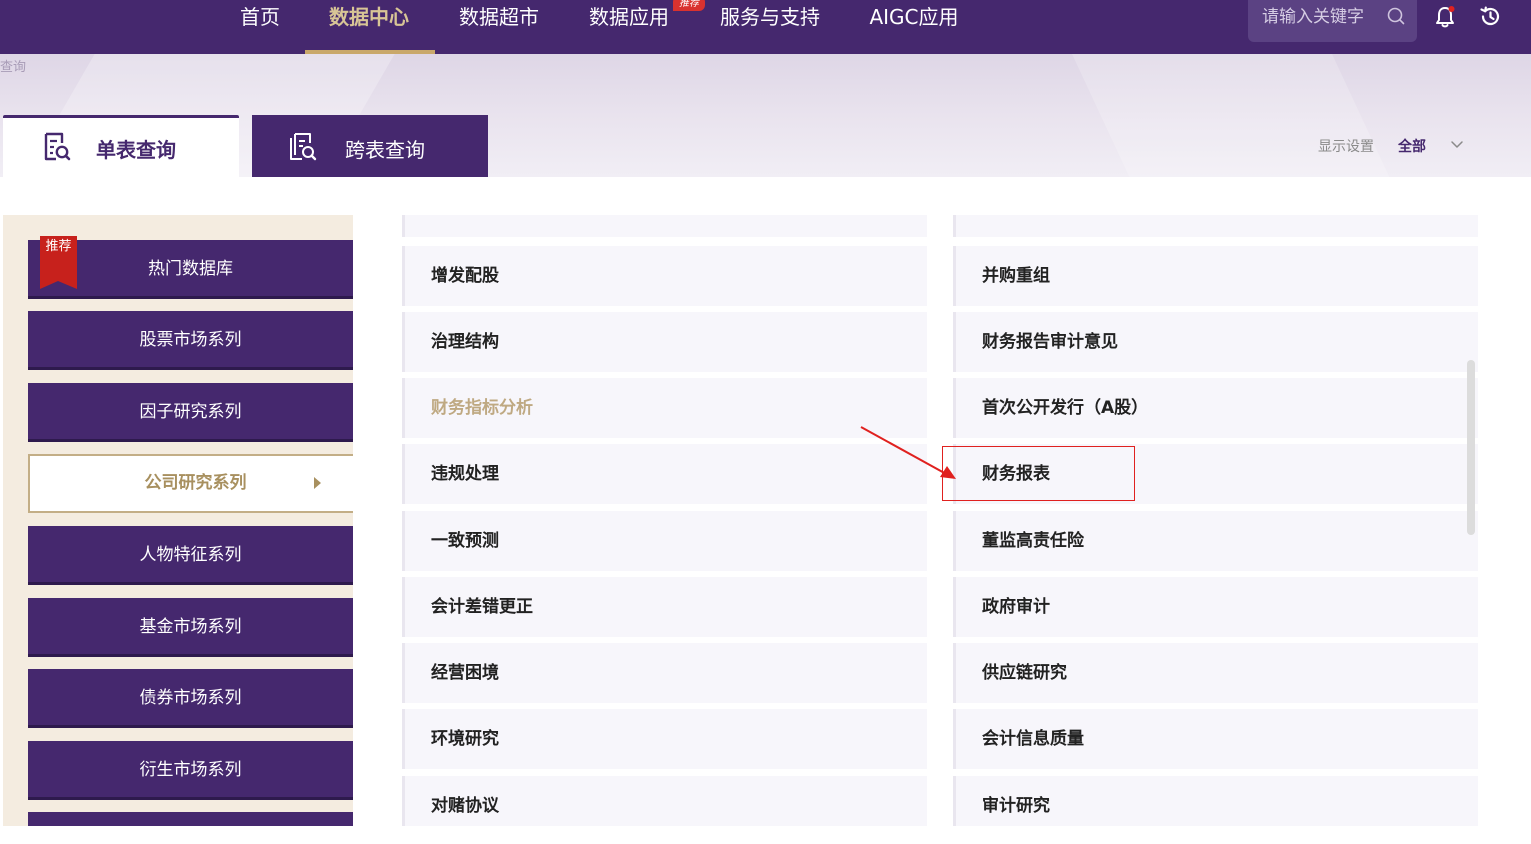 This screenshot has width=1531, height=844. I want to click on sidebar-item-label: 公司研究系列, so click(195, 483).